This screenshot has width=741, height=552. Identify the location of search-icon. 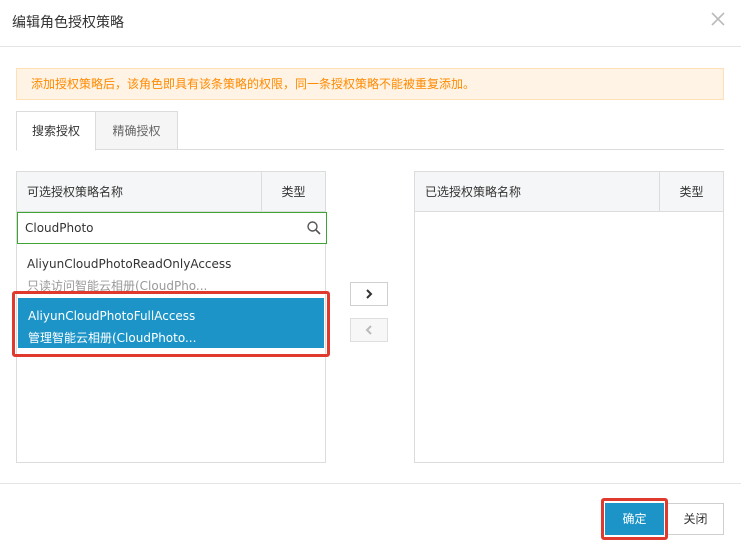
(314, 228).